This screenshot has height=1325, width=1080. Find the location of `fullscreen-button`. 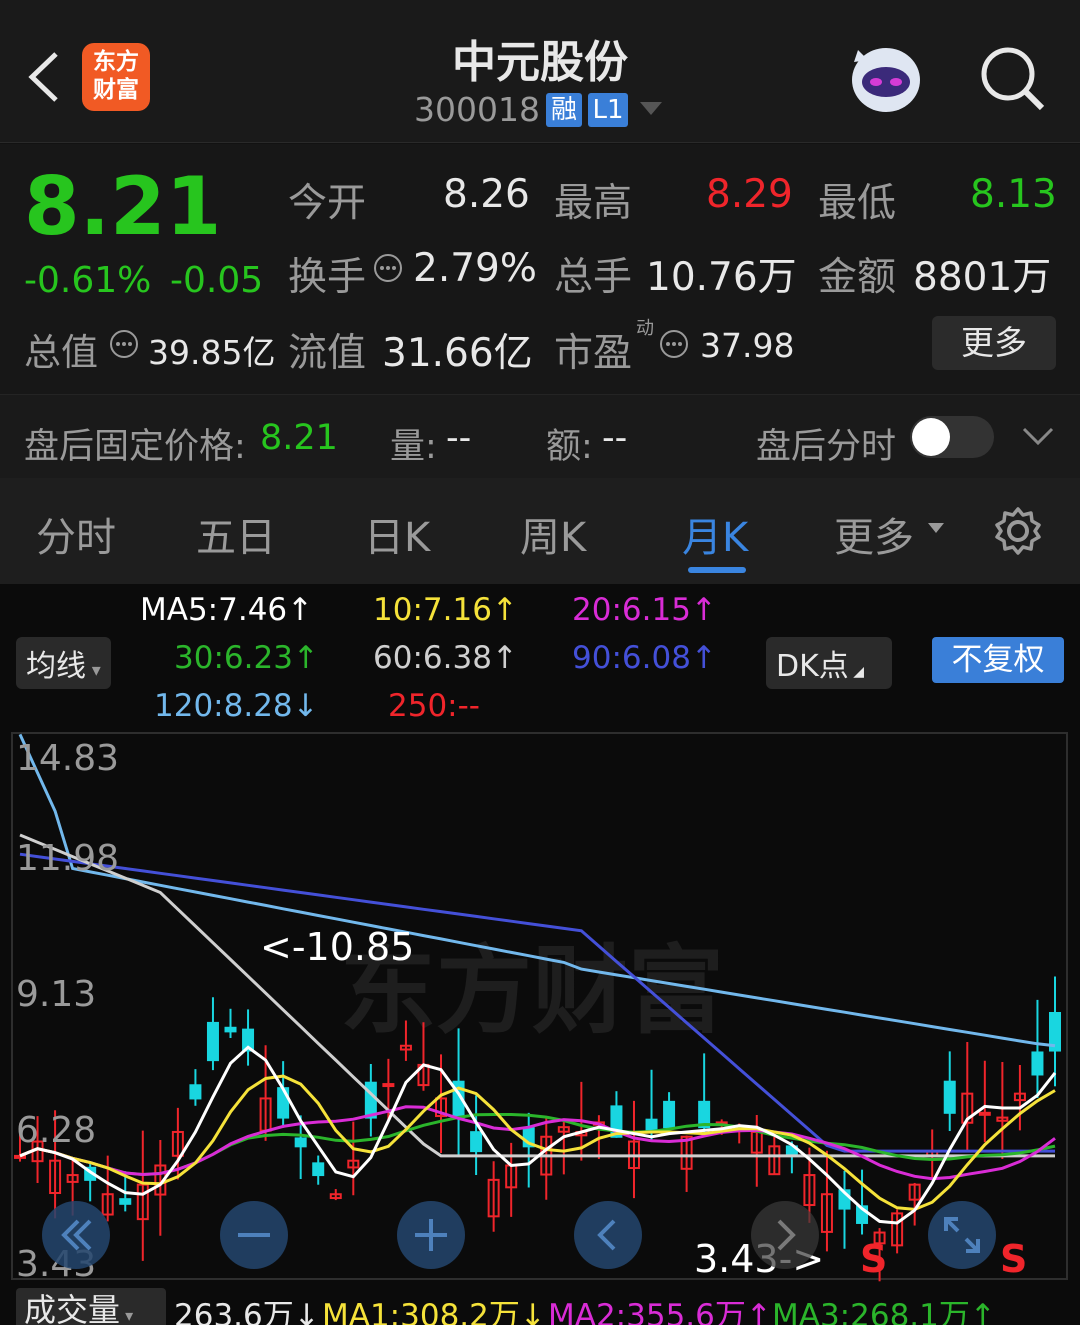

fullscreen-button is located at coordinates (962, 1235).